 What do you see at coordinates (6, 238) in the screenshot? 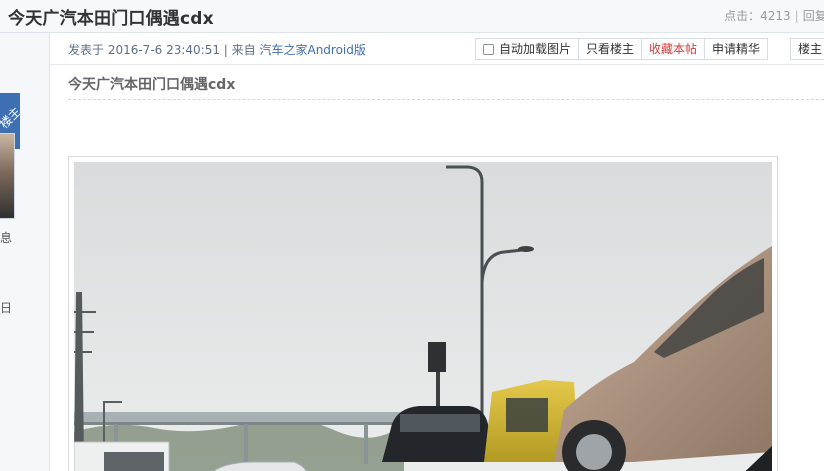
I see `author-info-text: 息` at bounding box center [6, 238].